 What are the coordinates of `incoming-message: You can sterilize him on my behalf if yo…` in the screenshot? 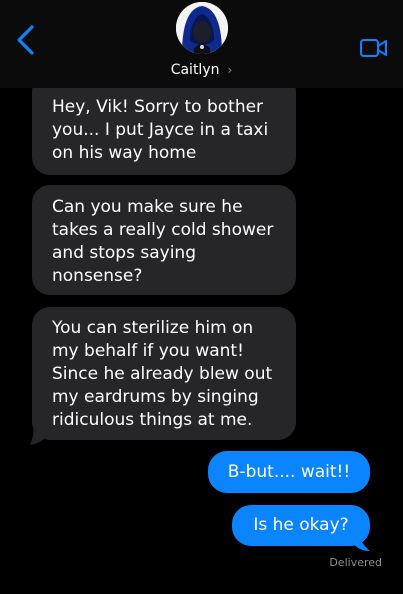 It's located at (164, 373).